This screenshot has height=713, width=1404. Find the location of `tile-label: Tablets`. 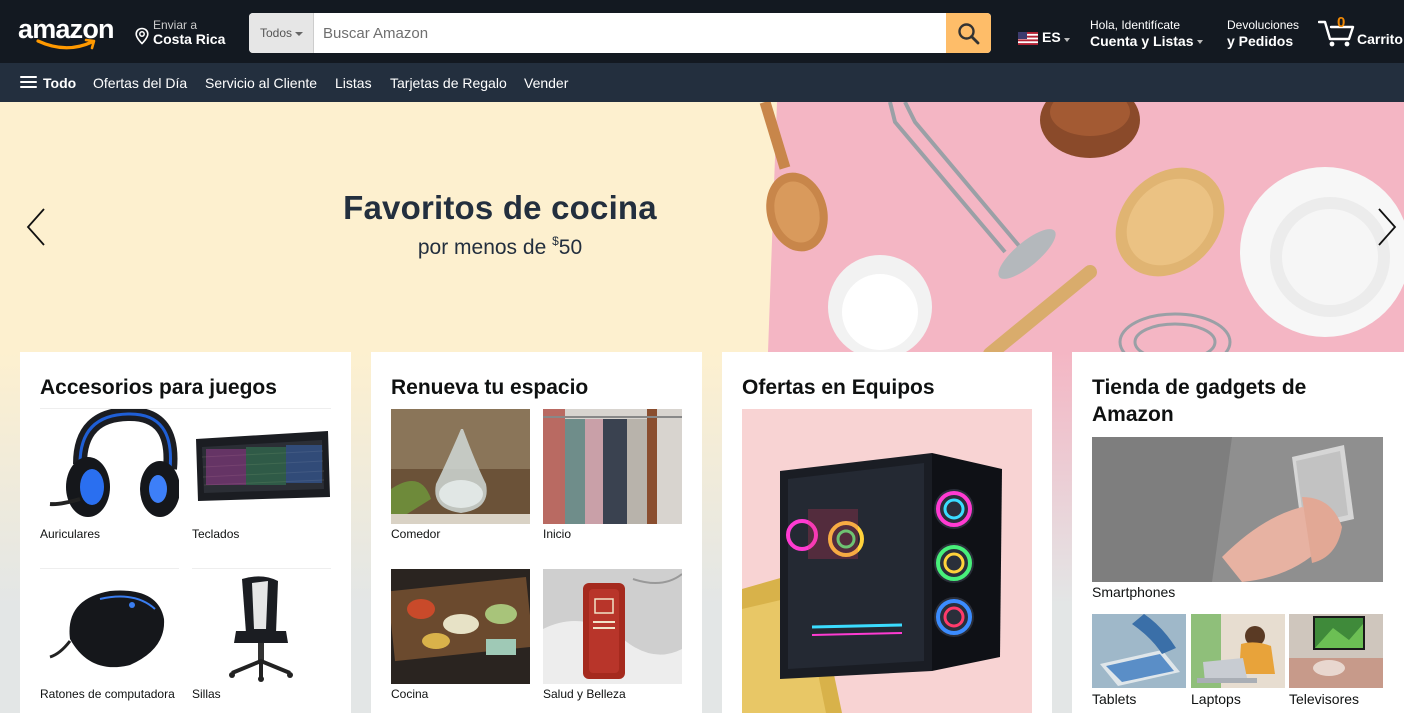

tile-label: Tablets is located at coordinates (1114, 699).